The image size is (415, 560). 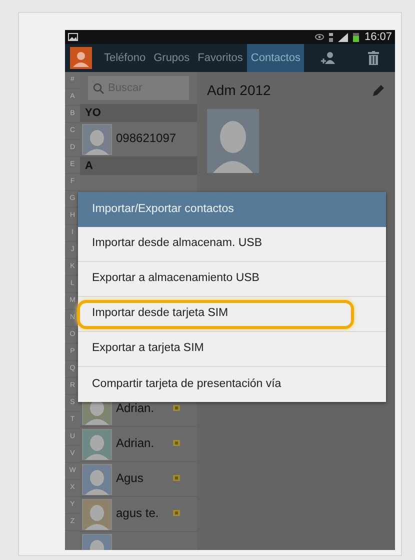 What do you see at coordinates (343, 37) in the screenshot?
I see `signal-icon` at bounding box center [343, 37].